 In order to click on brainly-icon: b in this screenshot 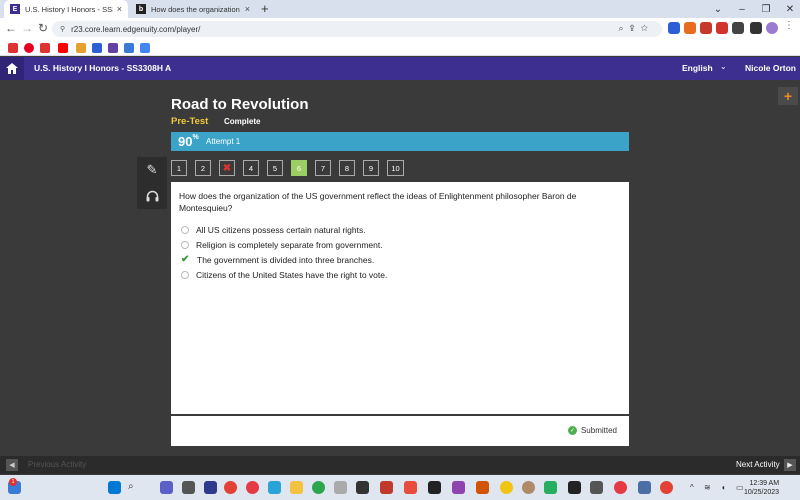, I will do `click(141, 9)`.